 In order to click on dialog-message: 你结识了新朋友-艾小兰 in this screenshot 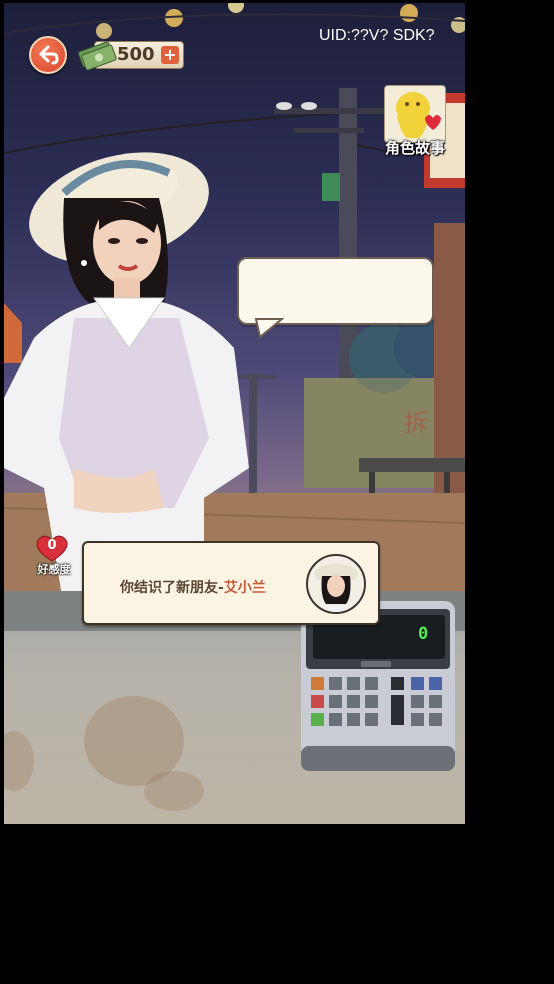, I will do `click(193, 587)`.